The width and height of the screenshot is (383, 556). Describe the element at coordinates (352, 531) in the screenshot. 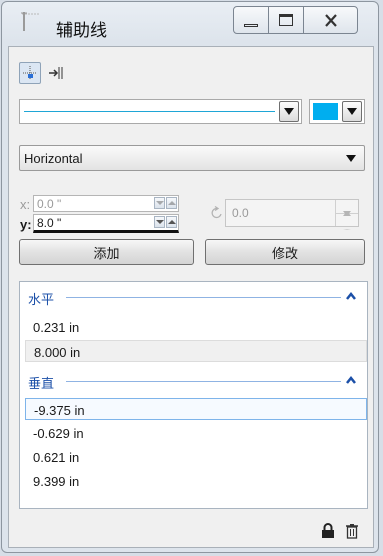

I see `delete-icon` at that location.